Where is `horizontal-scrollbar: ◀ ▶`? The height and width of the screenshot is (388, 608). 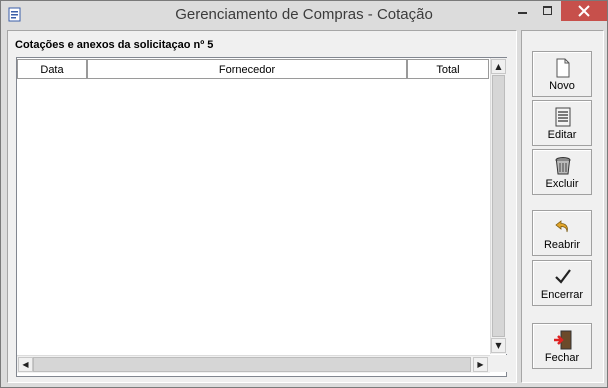 horizontal-scrollbar: ◀ ▶ is located at coordinates (253, 364).